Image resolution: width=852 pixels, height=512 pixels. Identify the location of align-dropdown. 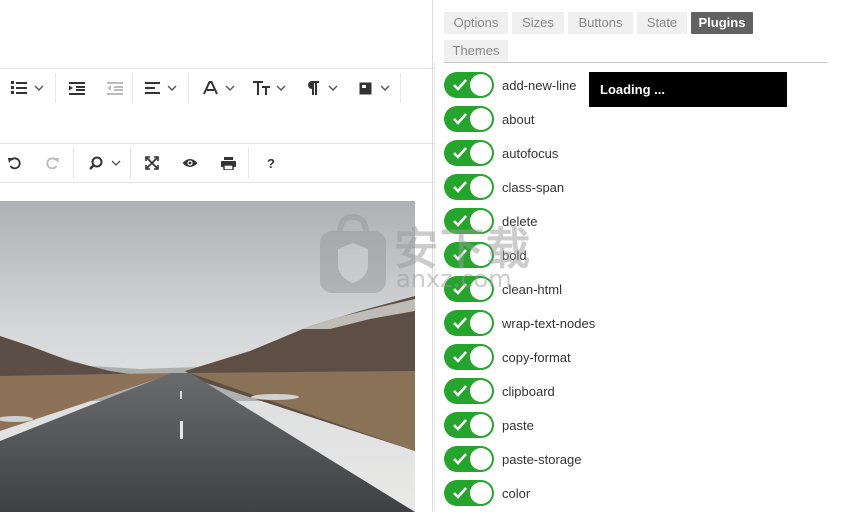
(172, 88).